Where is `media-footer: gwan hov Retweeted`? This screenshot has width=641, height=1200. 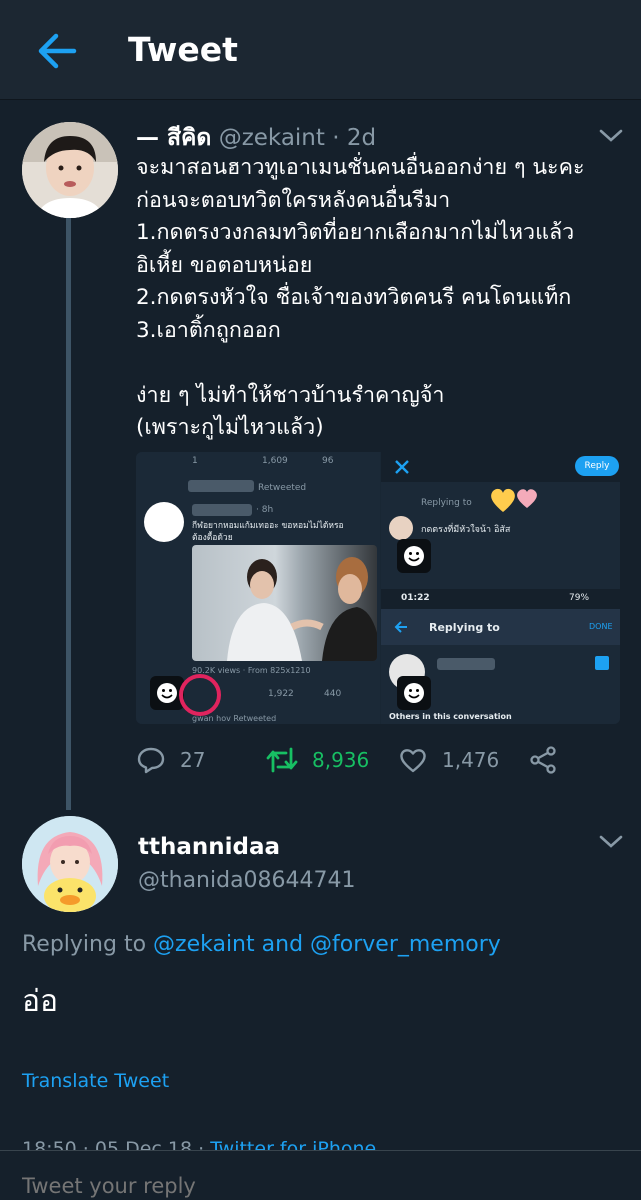
media-footer: gwan hov Retweeted is located at coordinates (234, 718).